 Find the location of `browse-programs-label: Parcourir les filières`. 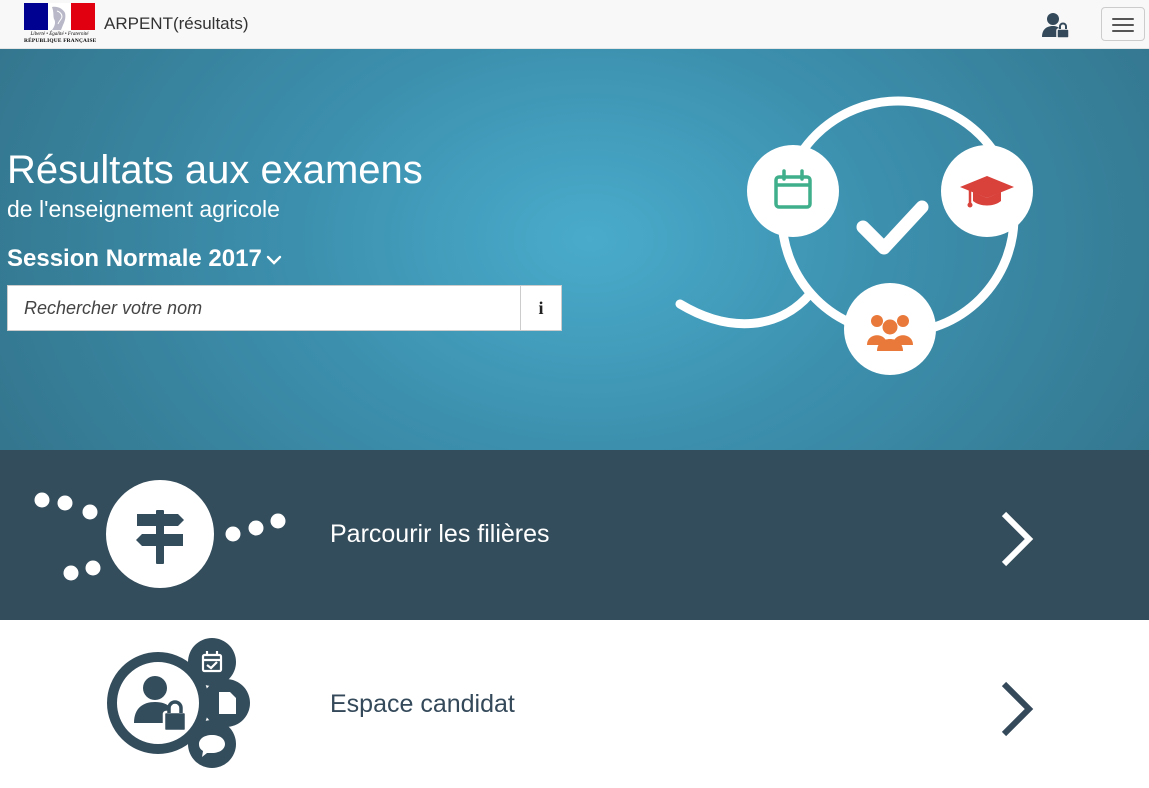

browse-programs-label: Parcourir les filières is located at coordinates (440, 534).